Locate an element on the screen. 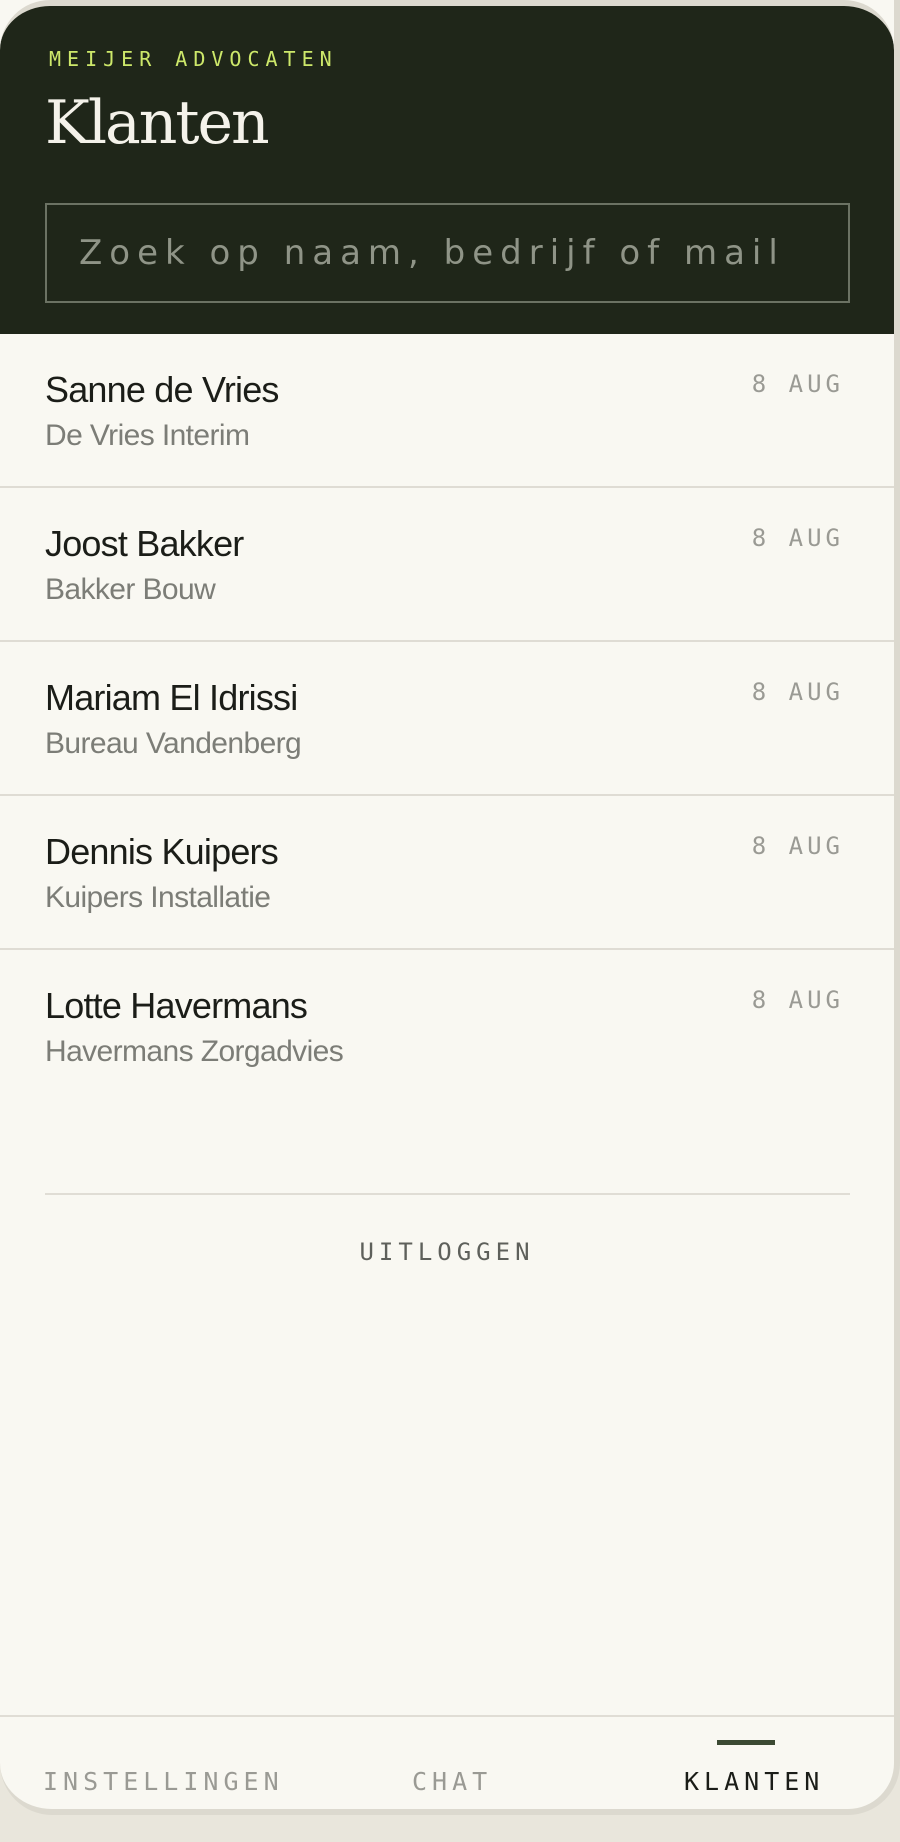 Image resolution: width=900 pixels, height=1842 pixels. client-company: Kuipers Installatie is located at coordinates (158, 897).